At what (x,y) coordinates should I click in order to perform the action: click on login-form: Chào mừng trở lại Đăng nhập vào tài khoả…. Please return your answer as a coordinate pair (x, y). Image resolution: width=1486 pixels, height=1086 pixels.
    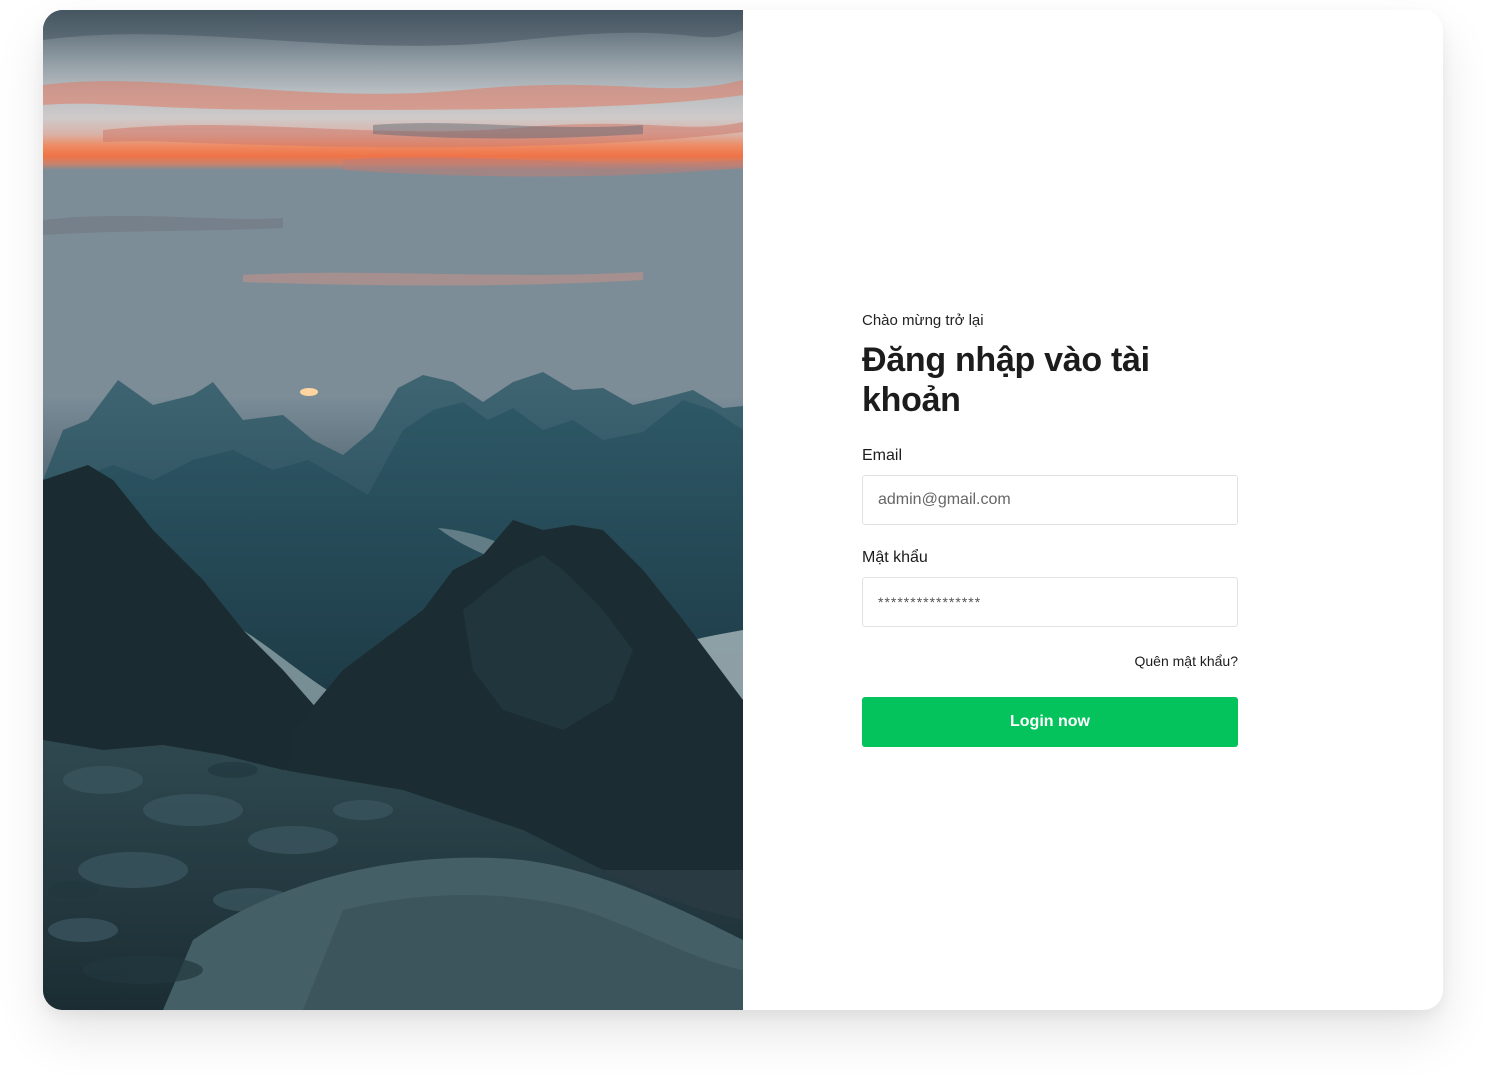
    Looking at the image, I should click on (1050, 529).